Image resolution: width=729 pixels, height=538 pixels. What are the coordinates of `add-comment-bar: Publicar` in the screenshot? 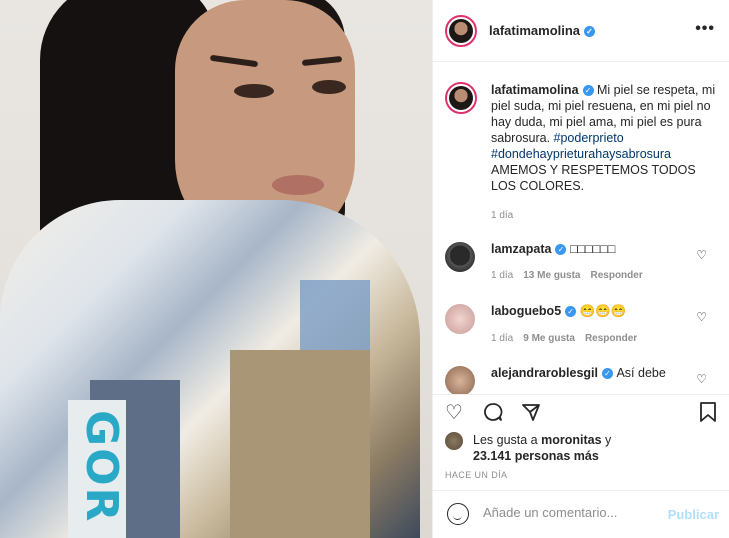 It's located at (581, 514).